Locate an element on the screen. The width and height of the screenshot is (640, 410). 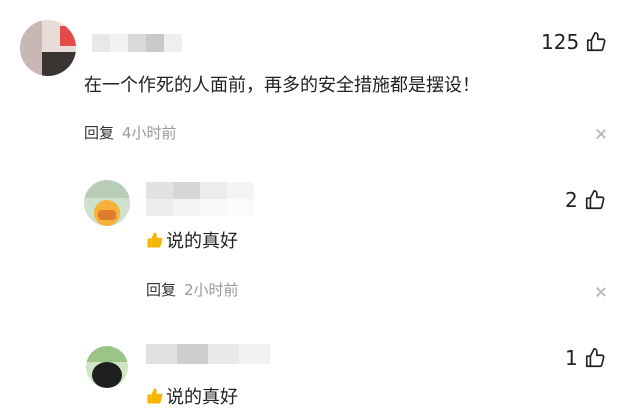
like-count: 2 is located at coordinates (571, 200).